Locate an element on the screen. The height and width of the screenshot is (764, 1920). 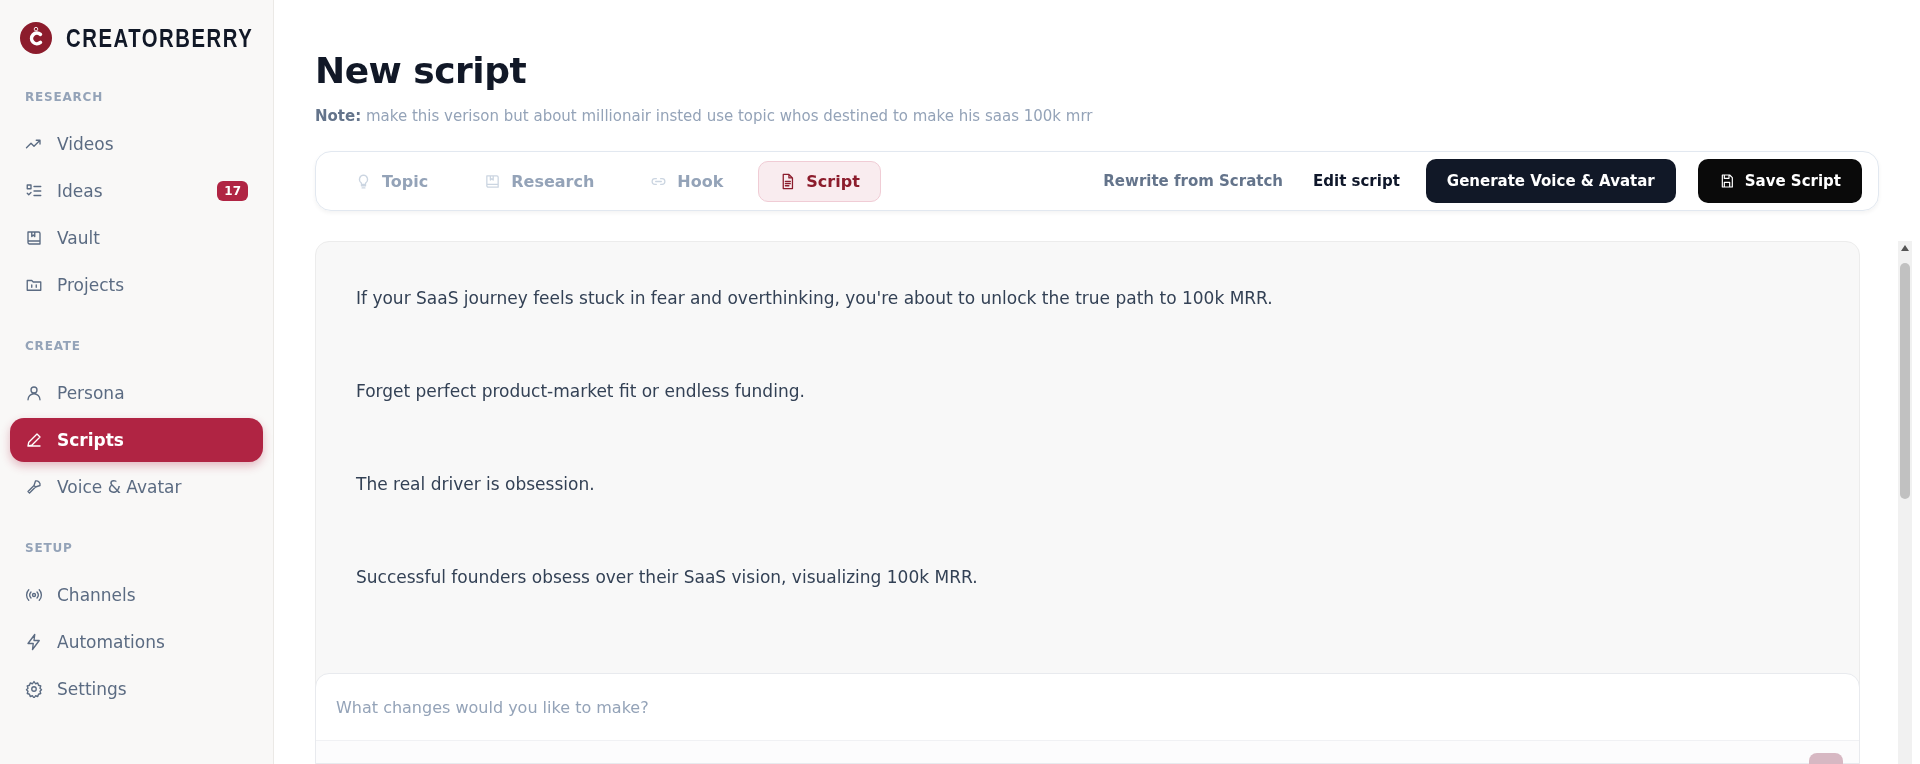
sidebar-item: Channels is located at coordinates (136, 595).